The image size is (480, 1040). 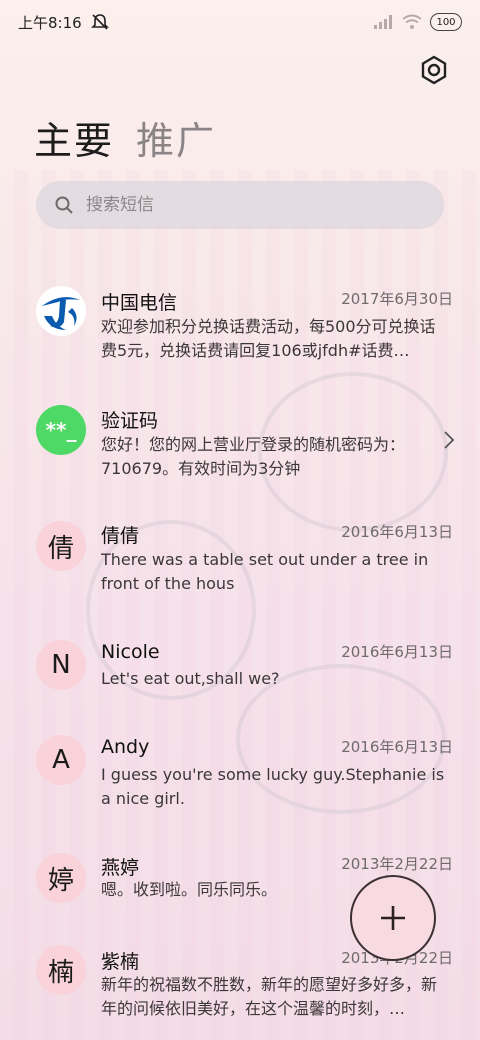 What do you see at coordinates (190, 678) in the screenshot?
I see `message-preview: Let's eat out,shall we?` at bounding box center [190, 678].